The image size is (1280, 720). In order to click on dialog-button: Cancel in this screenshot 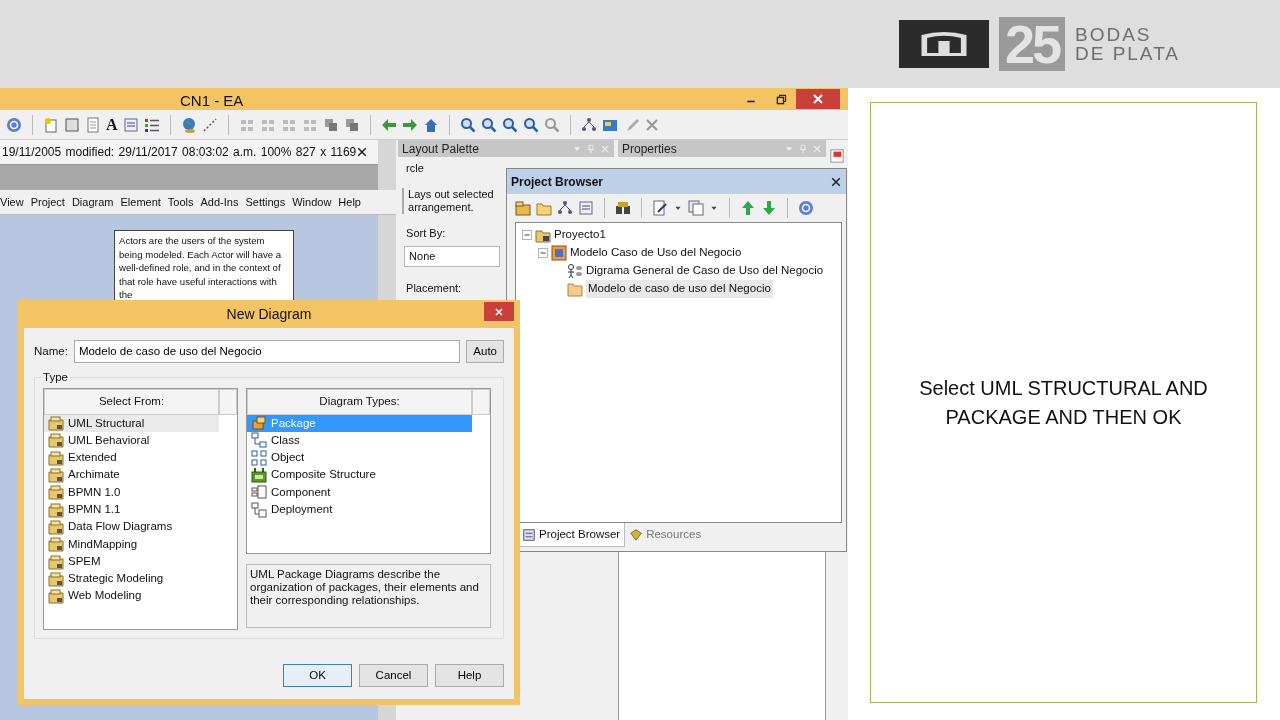, I will do `click(393, 675)`.